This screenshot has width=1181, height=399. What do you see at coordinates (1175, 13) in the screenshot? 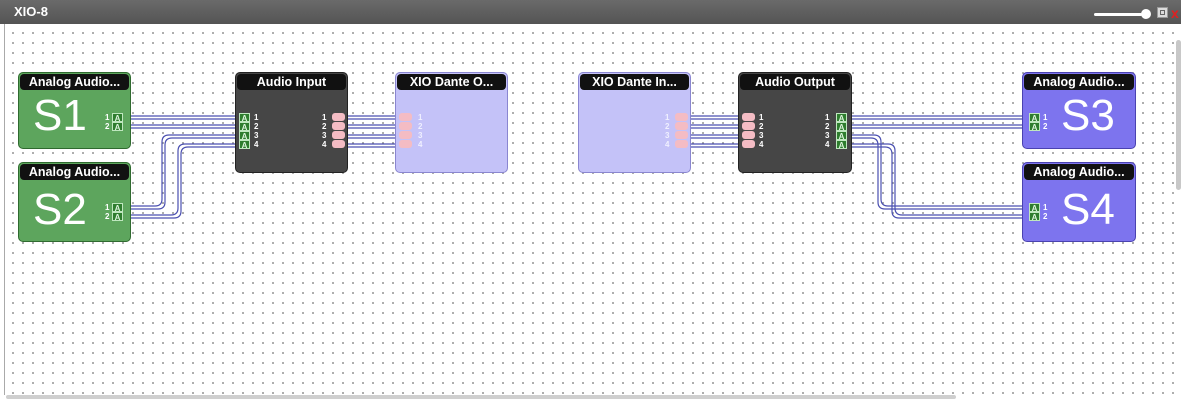
I see `close-icon: x` at bounding box center [1175, 13].